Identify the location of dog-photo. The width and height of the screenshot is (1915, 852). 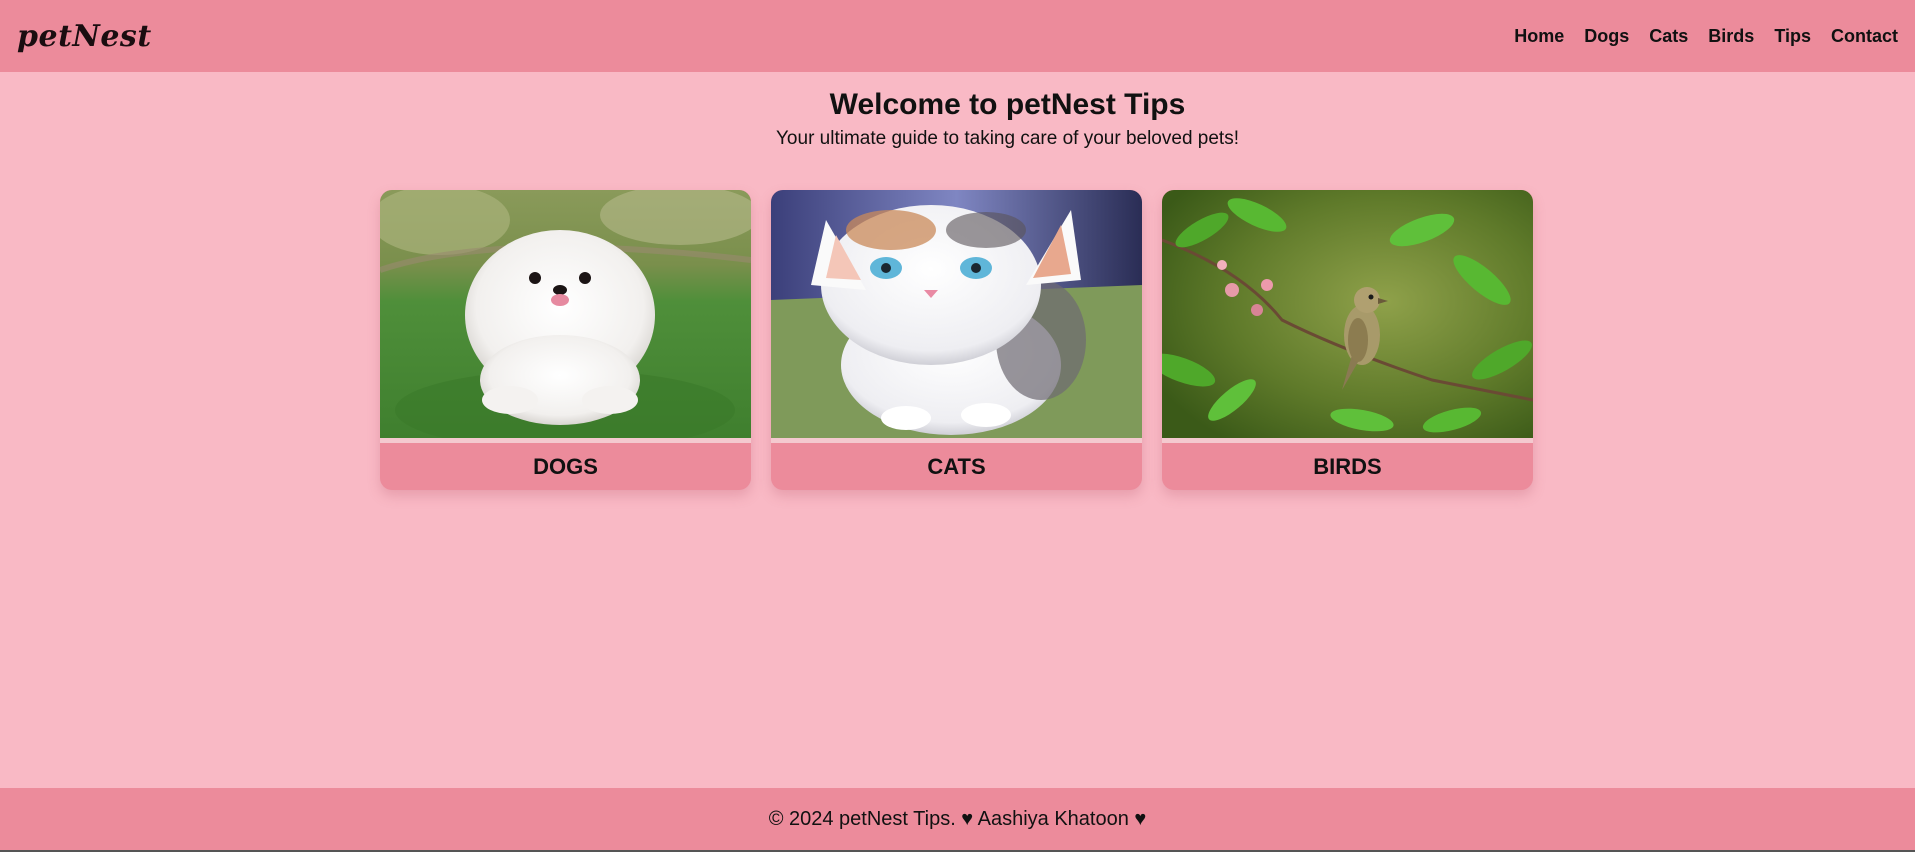
(565, 314).